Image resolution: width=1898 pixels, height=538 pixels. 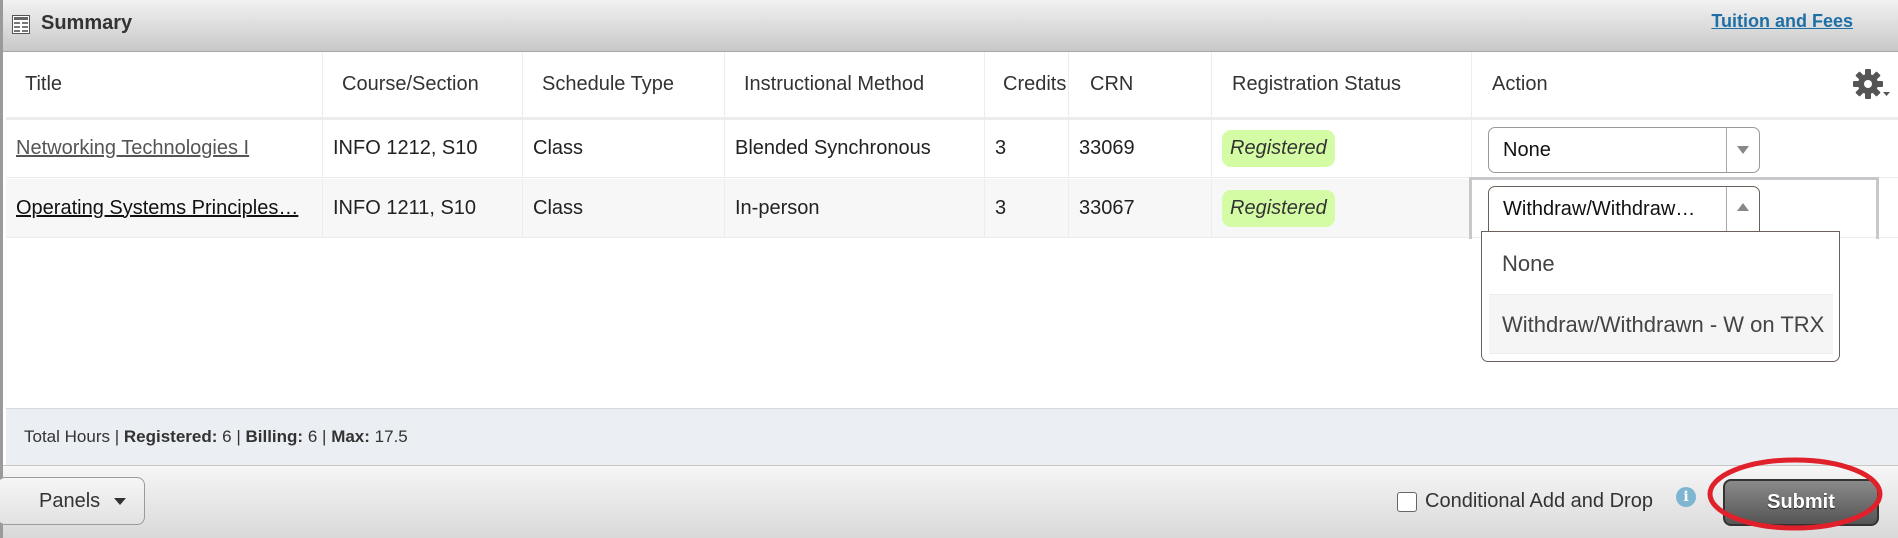 I want to click on chevron-down-icon, so click(x=1743, y=150).